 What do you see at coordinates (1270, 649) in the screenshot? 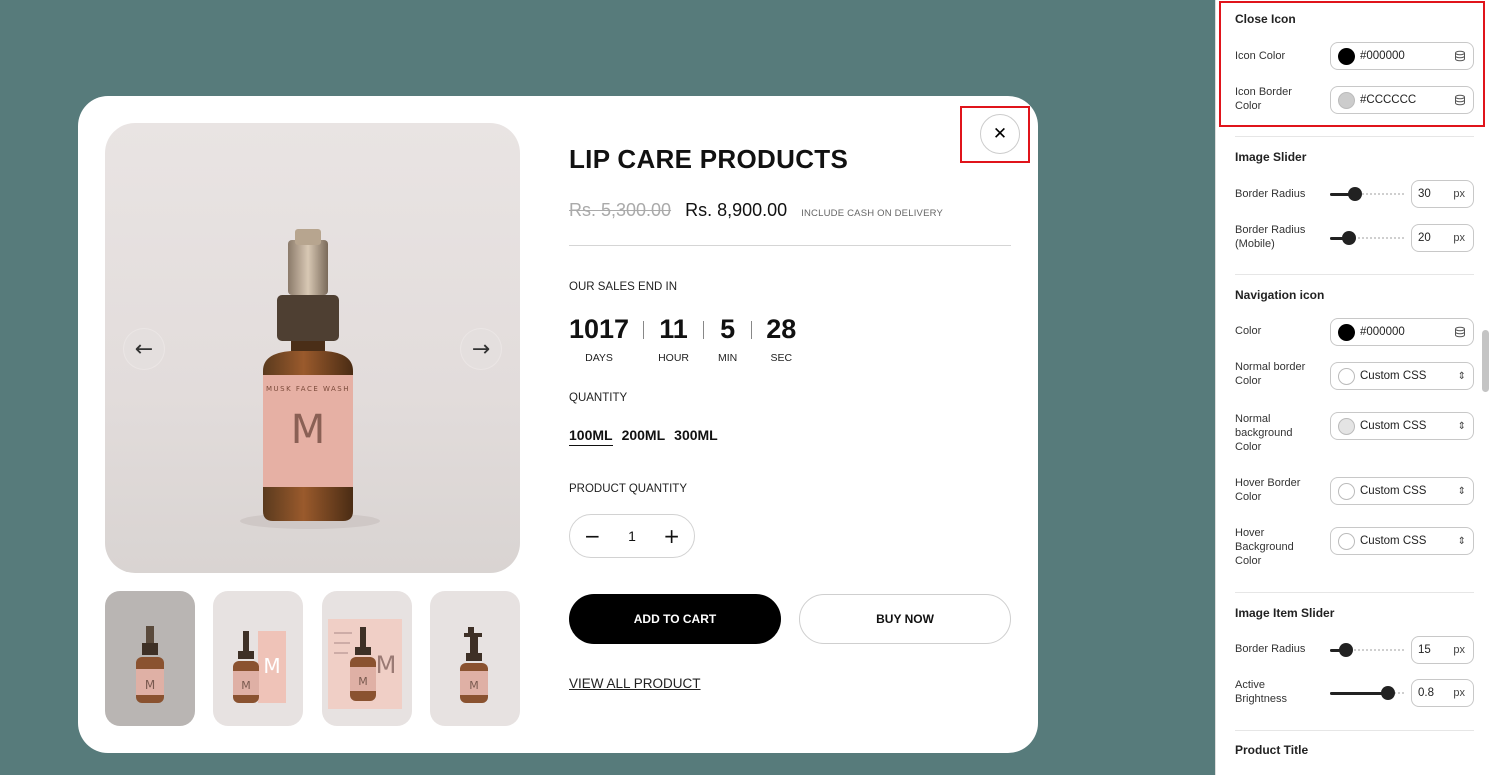
I see `item-border-radius-label: Border Radius` at bounding box center [1270, 649].